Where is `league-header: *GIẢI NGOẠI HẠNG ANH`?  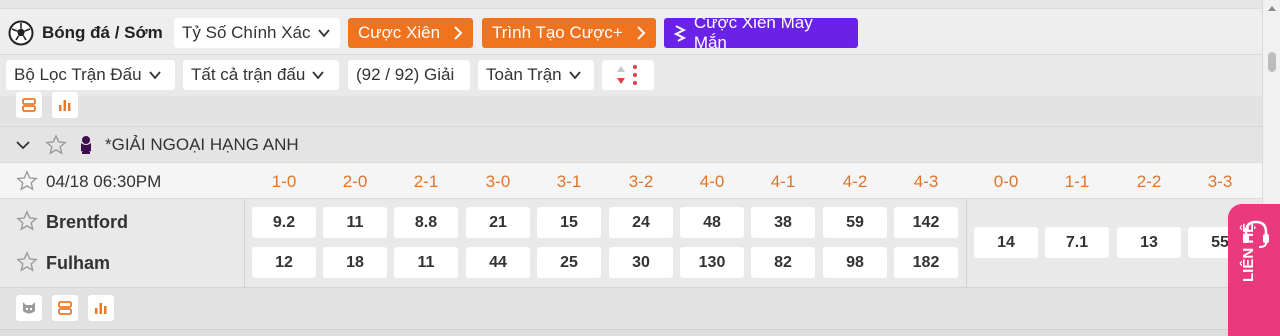 league-header: *GIẢI NGOẠI HẠNG ANH is located at coordinates (631, 144).